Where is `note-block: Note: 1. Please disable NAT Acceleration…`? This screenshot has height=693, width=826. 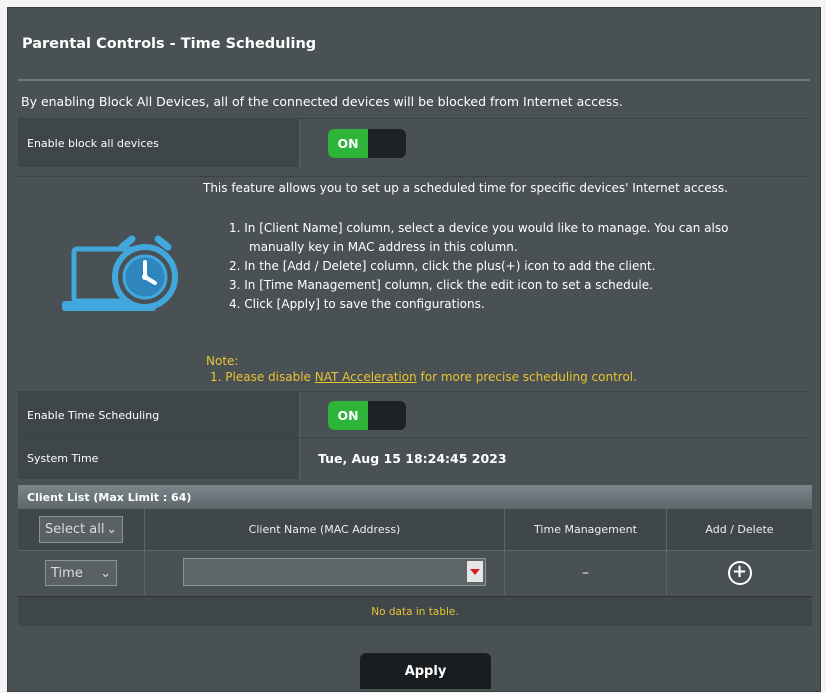
note-block: Note: 1. Please disable NAT Acceleration… is located at coordinates (421, 369).